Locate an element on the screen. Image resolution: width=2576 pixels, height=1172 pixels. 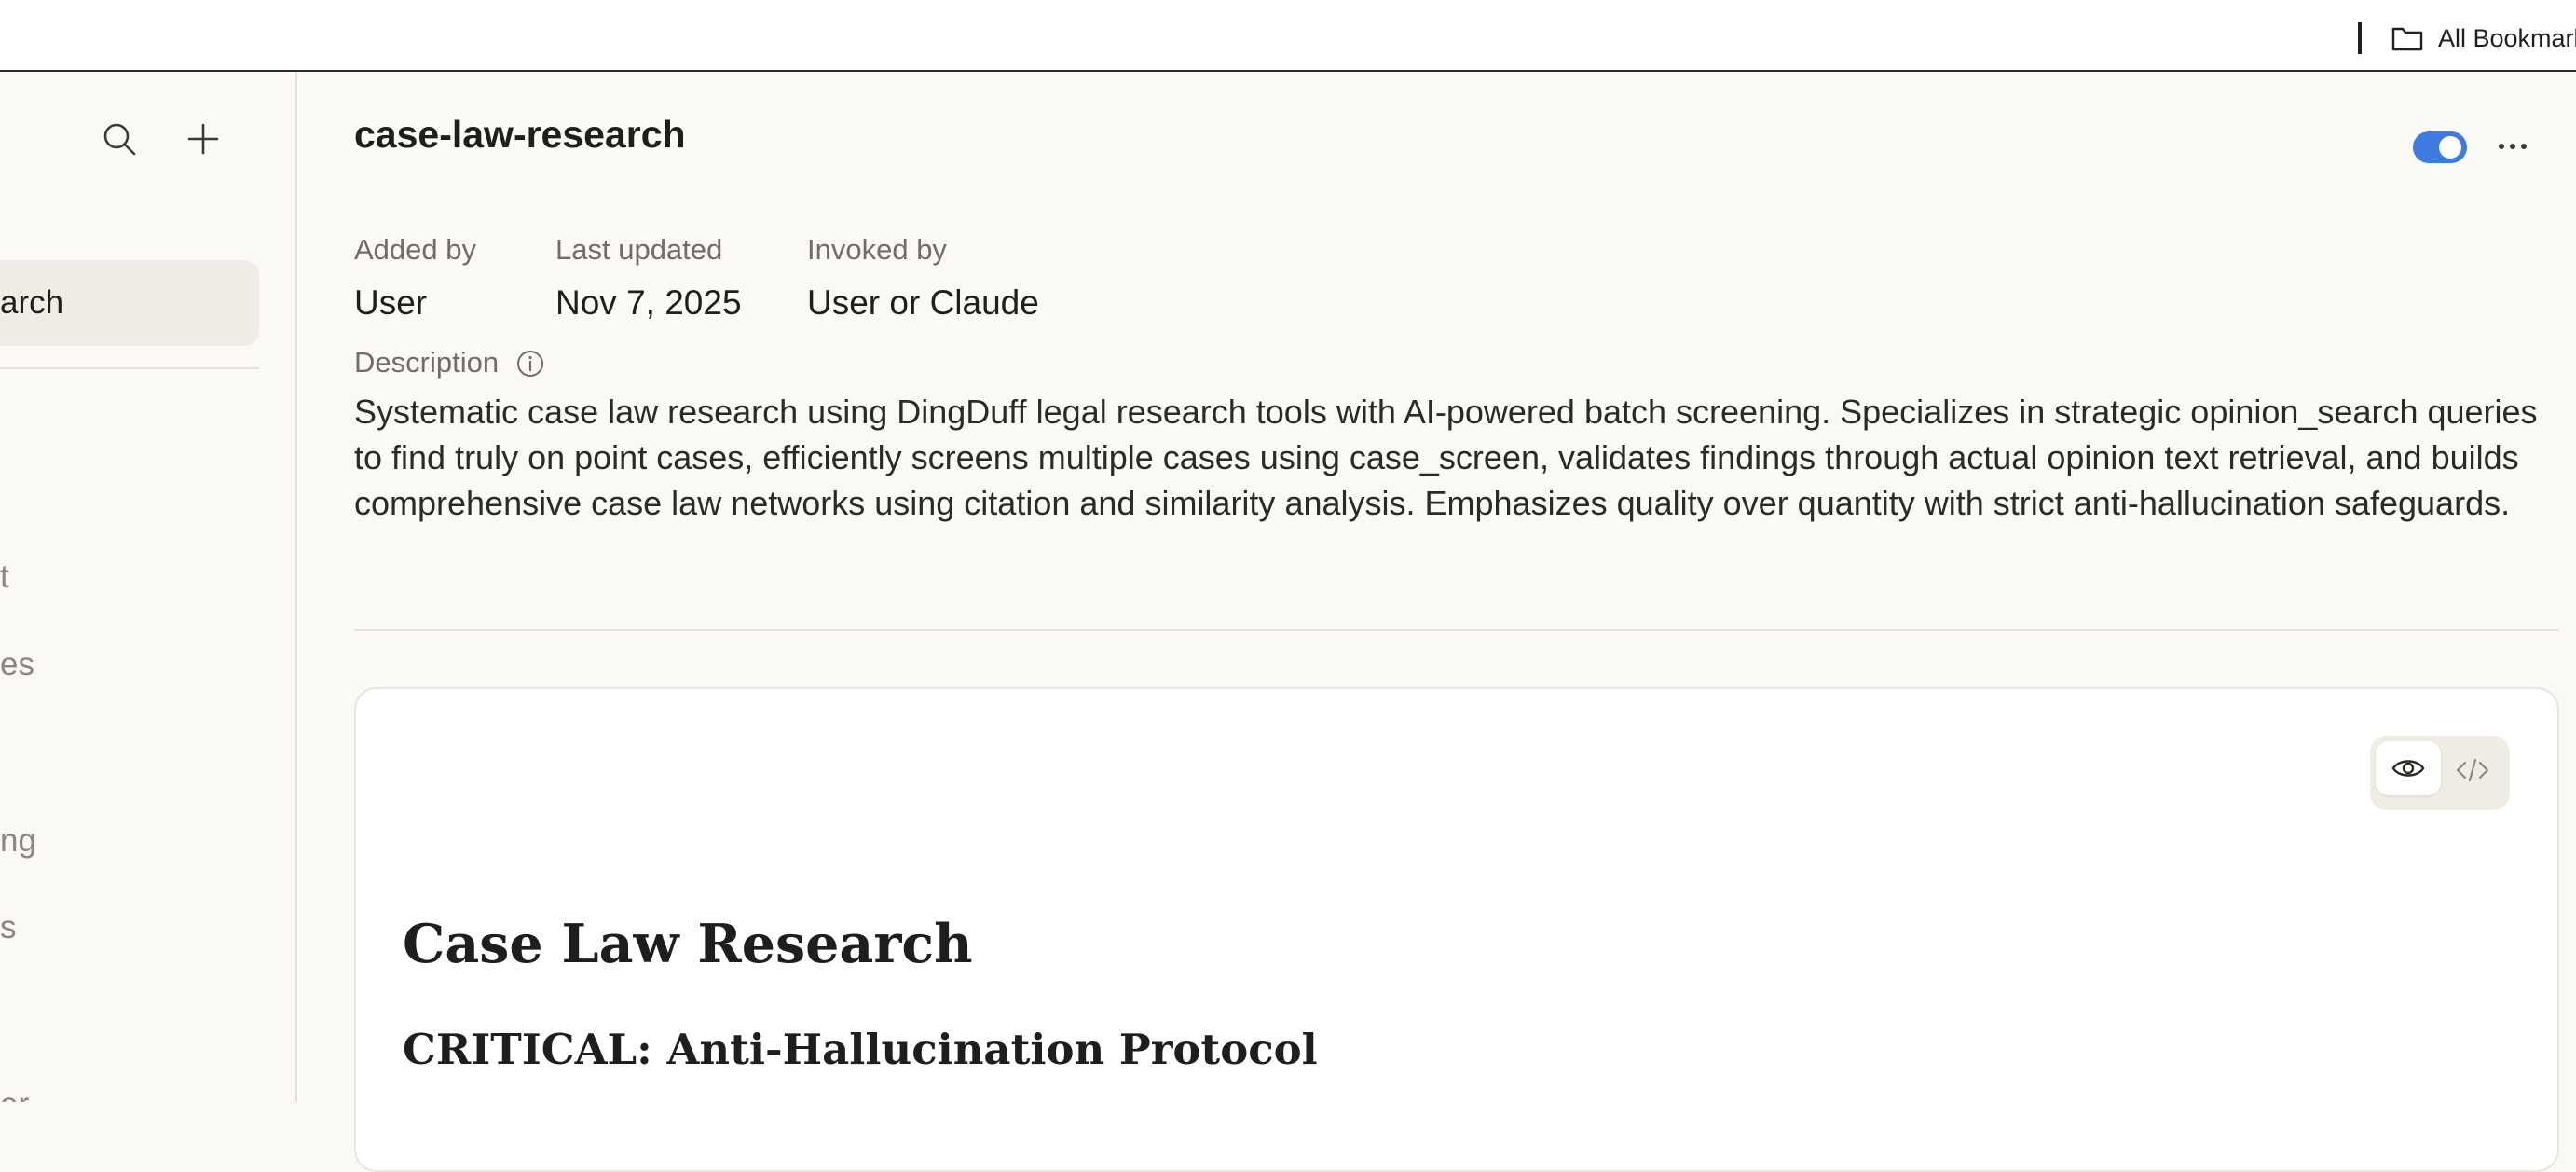
view-mode-toggle is located at coordinates (2440, 773).